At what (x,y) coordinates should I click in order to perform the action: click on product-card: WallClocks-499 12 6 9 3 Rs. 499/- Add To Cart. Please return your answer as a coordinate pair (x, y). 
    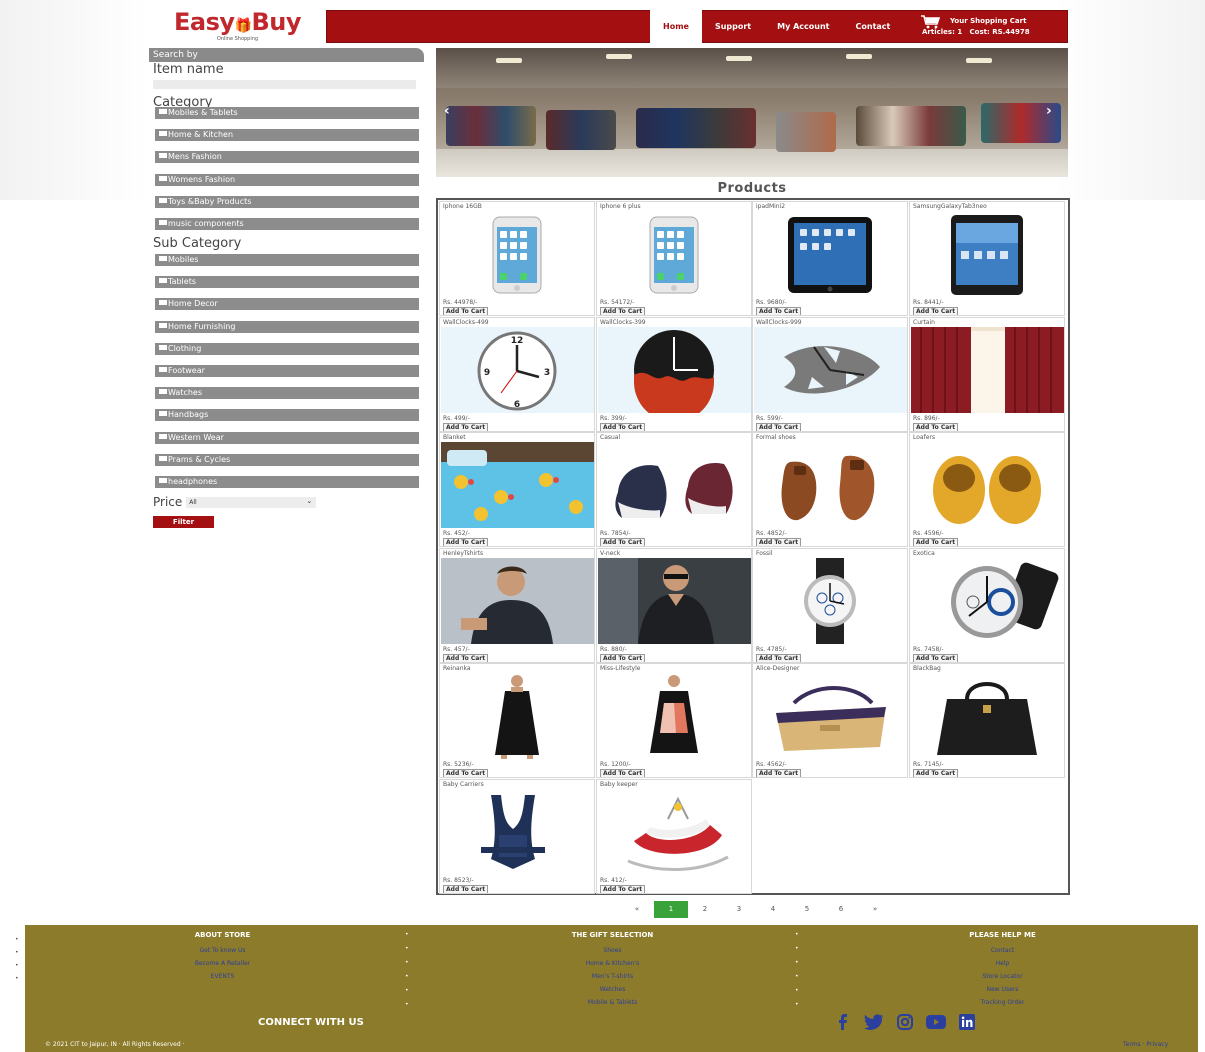
    Looking at the image, I should click on (517, 374).